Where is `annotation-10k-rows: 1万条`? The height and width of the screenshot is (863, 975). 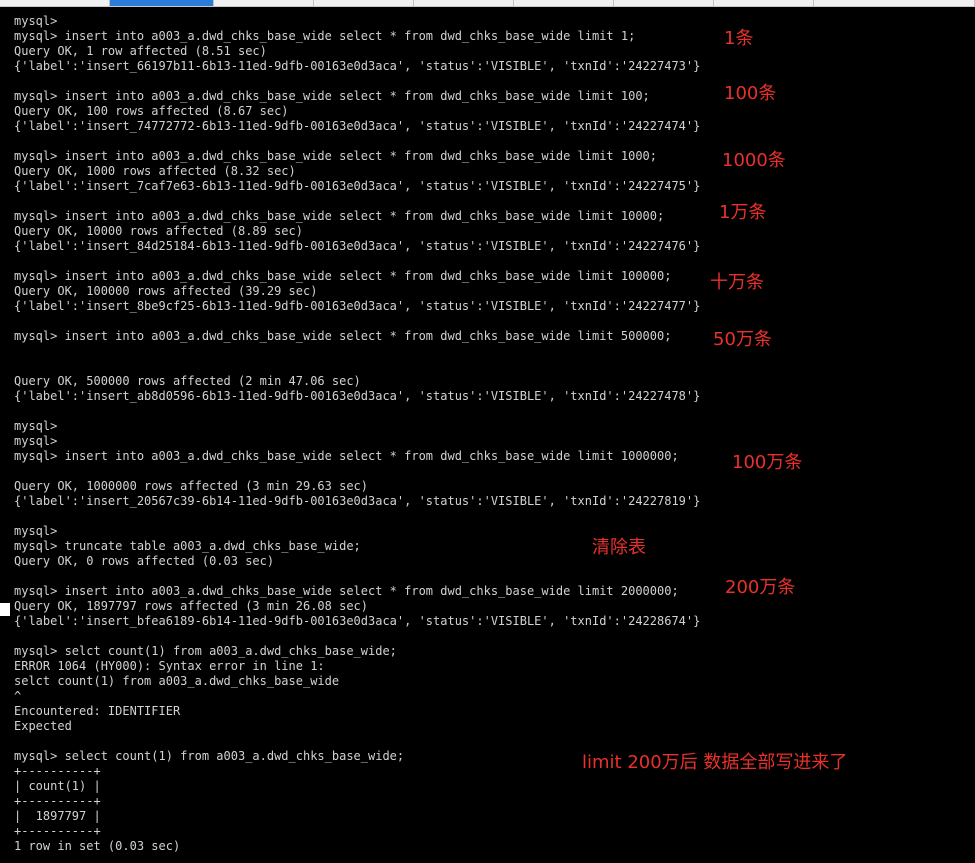 annotation-10k-rows: 1万条 is located at coordinates (743, 212).